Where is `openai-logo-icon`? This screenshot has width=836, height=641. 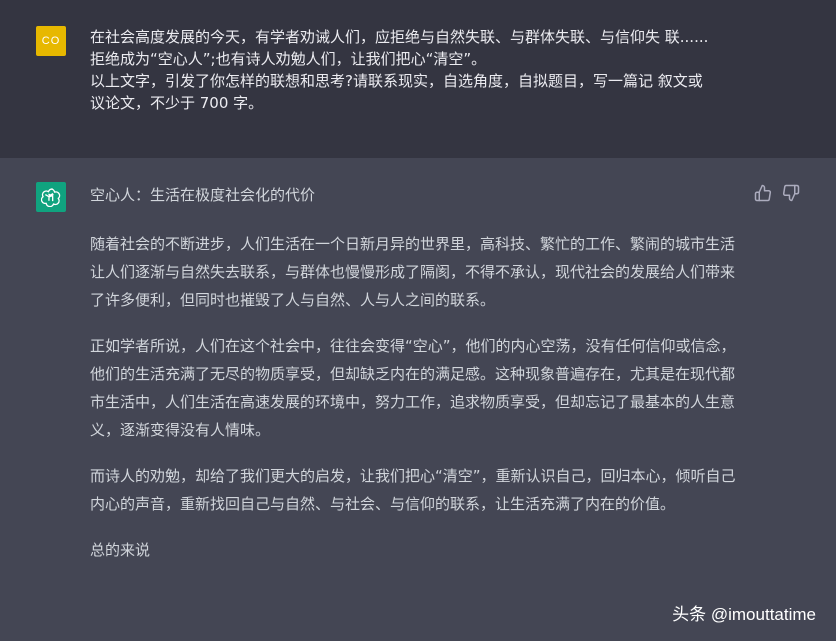 openai-logo-icon is located at coordinates (51, 197).